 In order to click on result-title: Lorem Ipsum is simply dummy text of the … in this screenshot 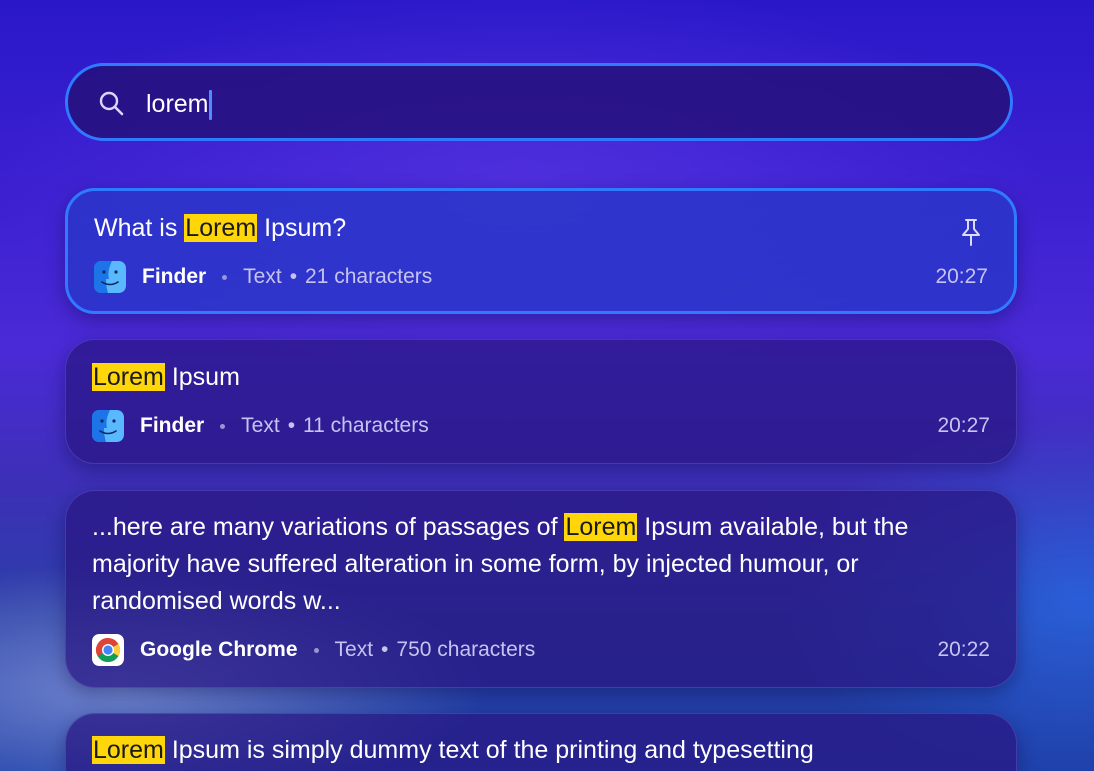, I will do `click(453, 750)`.